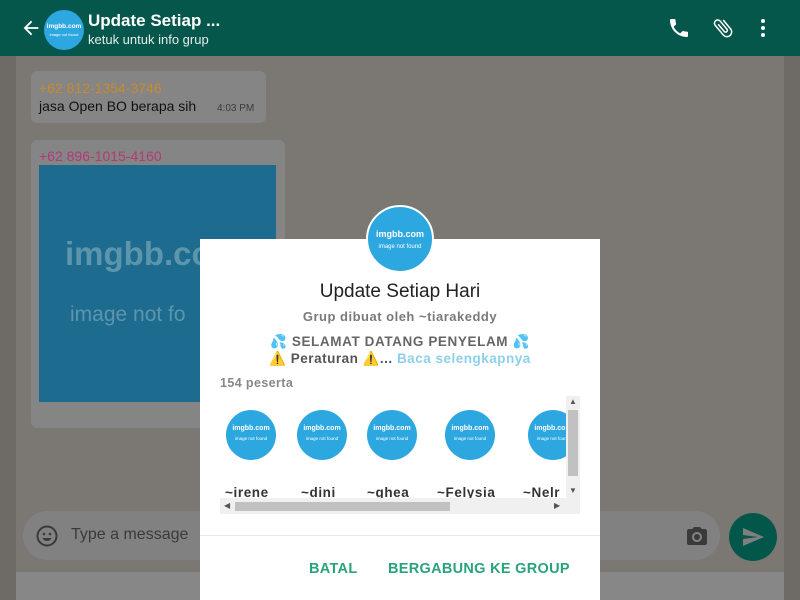  I want to click on phone-icon, so click(679, 28).